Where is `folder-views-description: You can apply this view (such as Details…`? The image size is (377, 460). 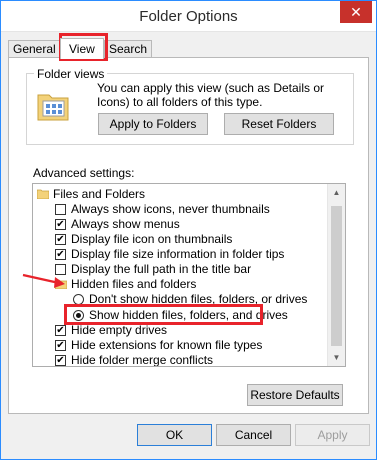 folder-views-description: You can apply this view (such as Details… is located at coordinates (211, 95).